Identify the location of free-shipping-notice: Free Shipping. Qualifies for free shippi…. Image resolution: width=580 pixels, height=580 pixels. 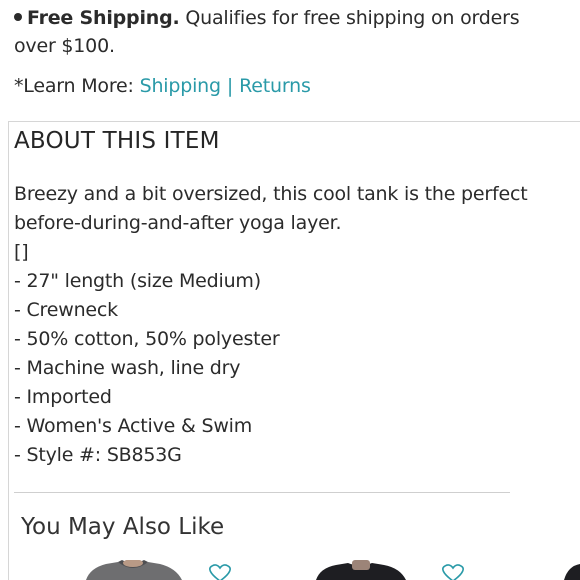
(290, 32).